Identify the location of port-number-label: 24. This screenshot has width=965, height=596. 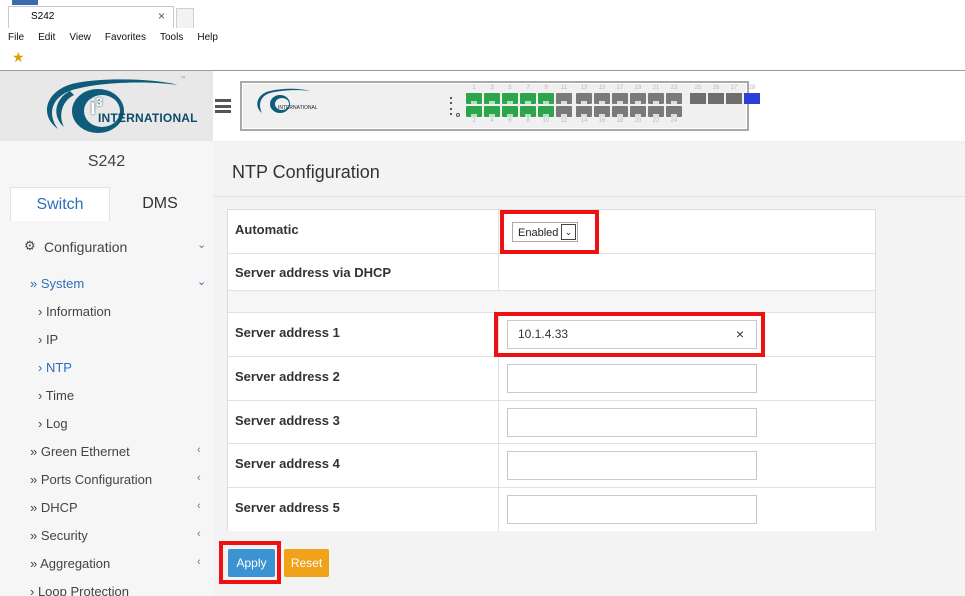
(674, 121).